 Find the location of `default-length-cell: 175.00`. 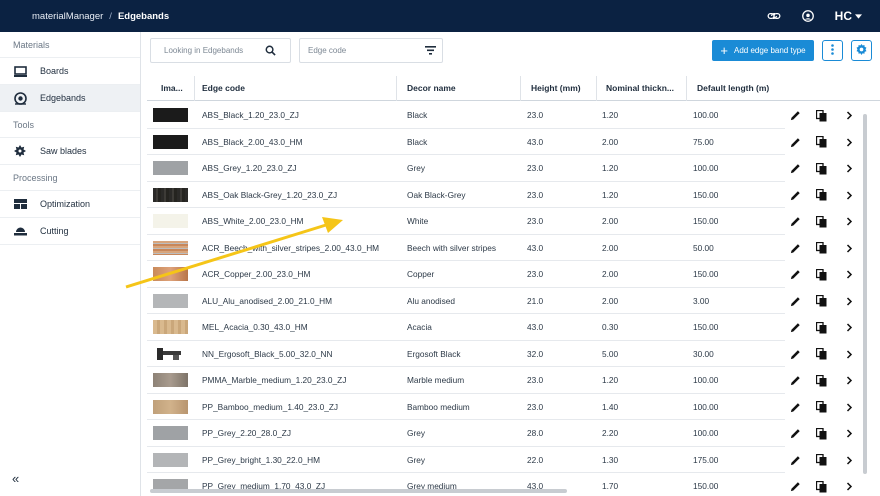

default-length-cell: 175.00 is located at coordinates (706, 459).